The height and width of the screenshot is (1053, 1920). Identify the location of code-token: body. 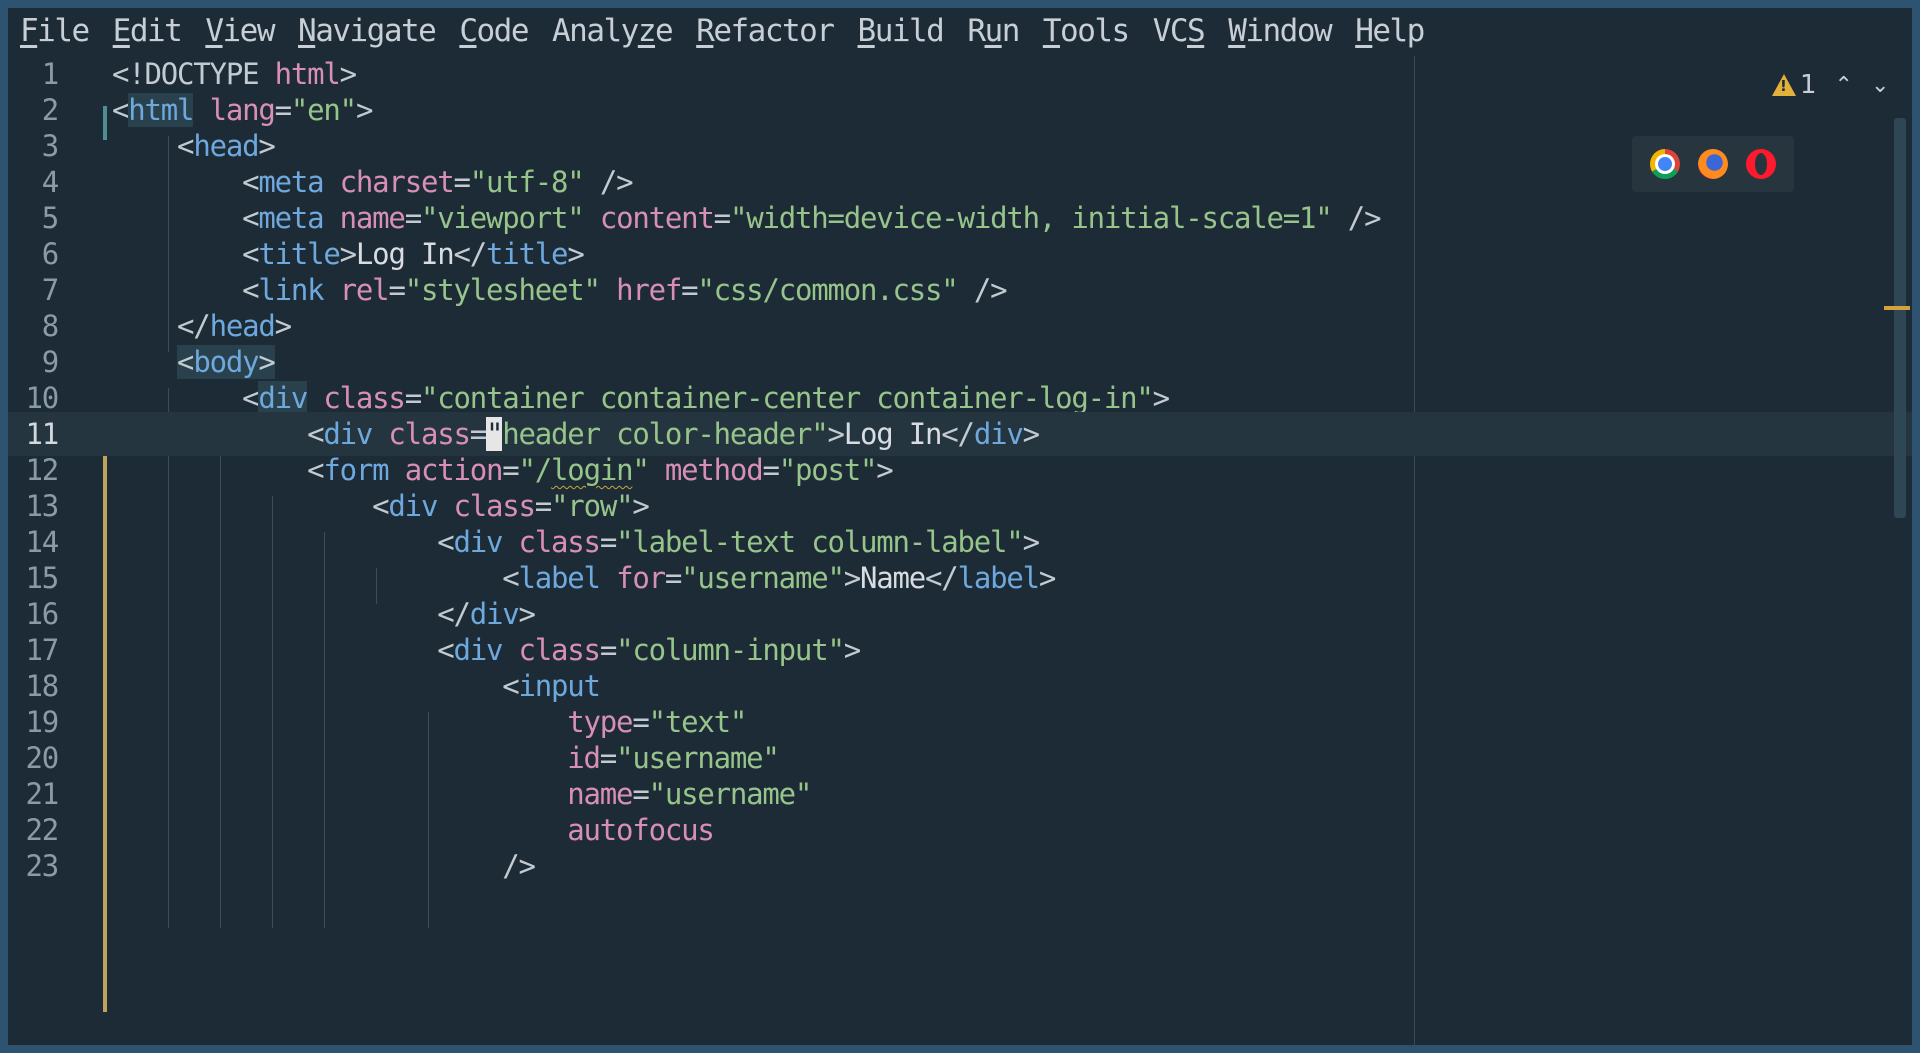
(226, 362).